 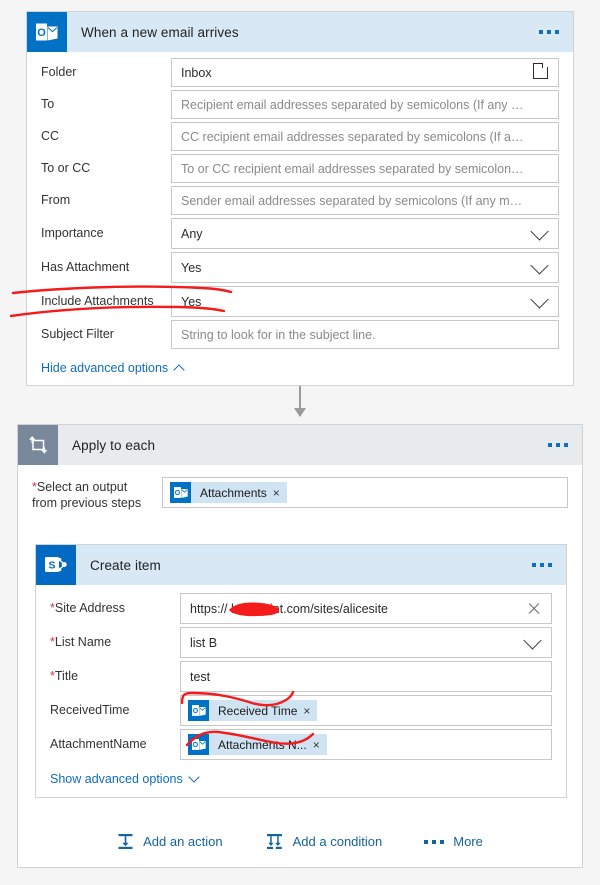 What do you see at coordinates (116, 779) in the screenshot?
I see `show-advanced-options-label: Show advanced options` at bounding box center [116, 779].